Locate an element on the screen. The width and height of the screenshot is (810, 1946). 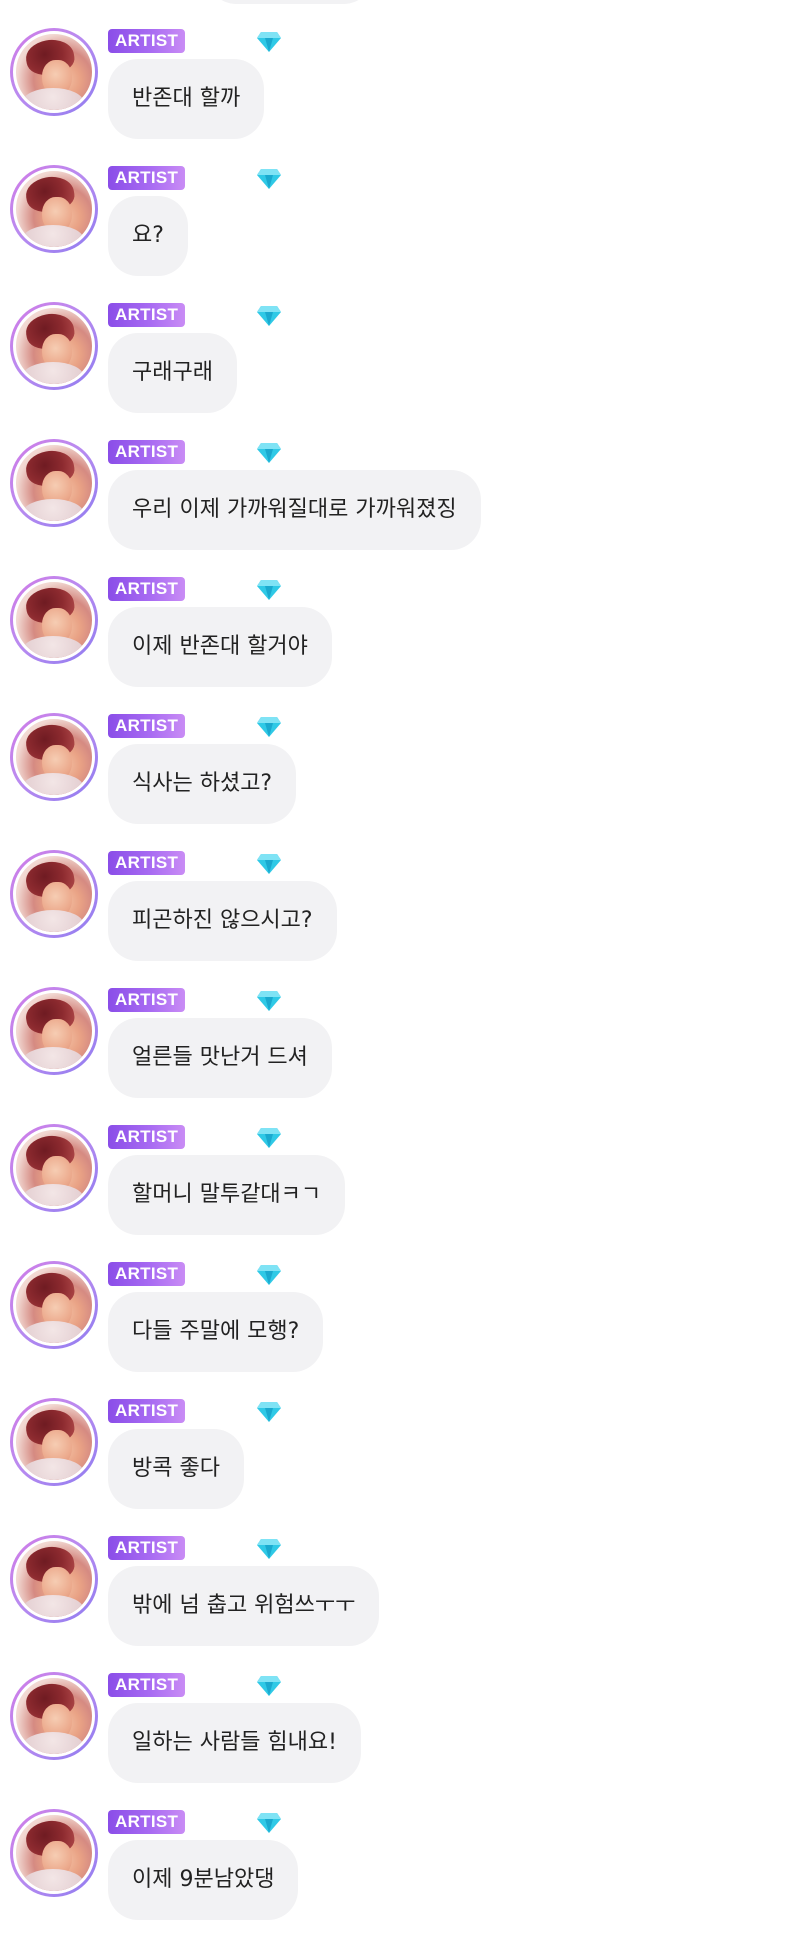
message-bubble: 구래구래 is located at coordinates (172, 373).